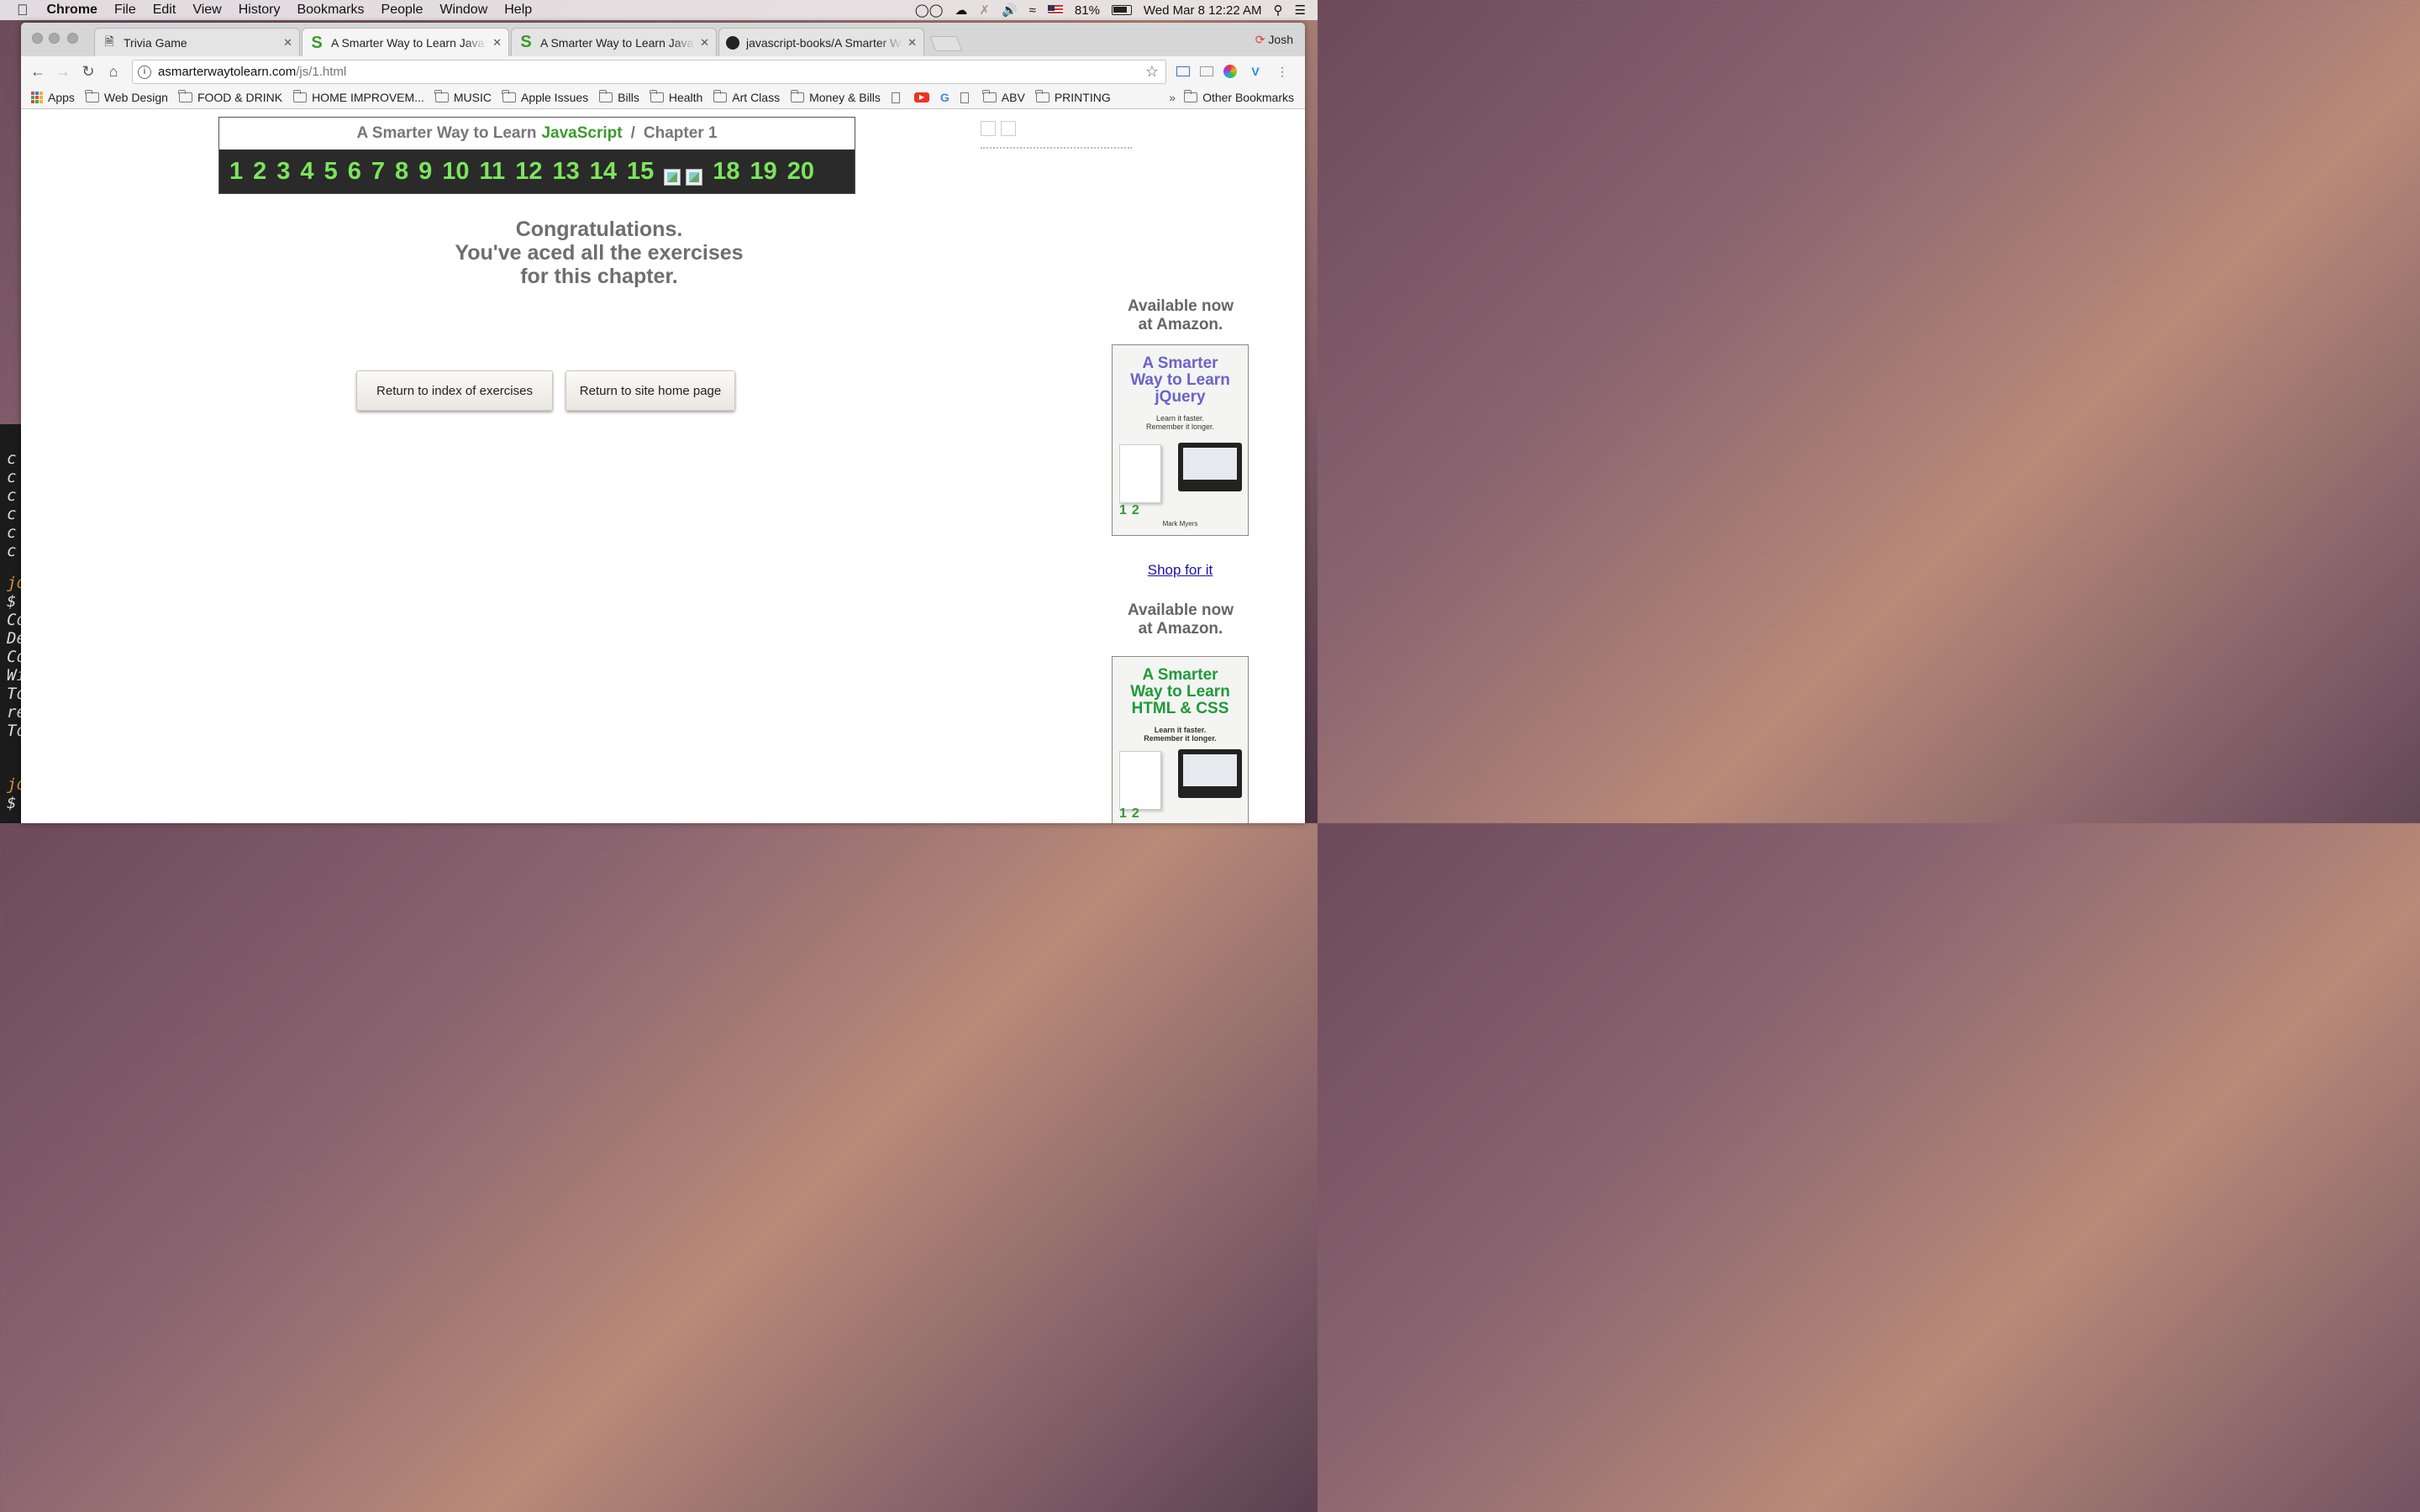  I want to click on ad-divider, so click(1056, 148).